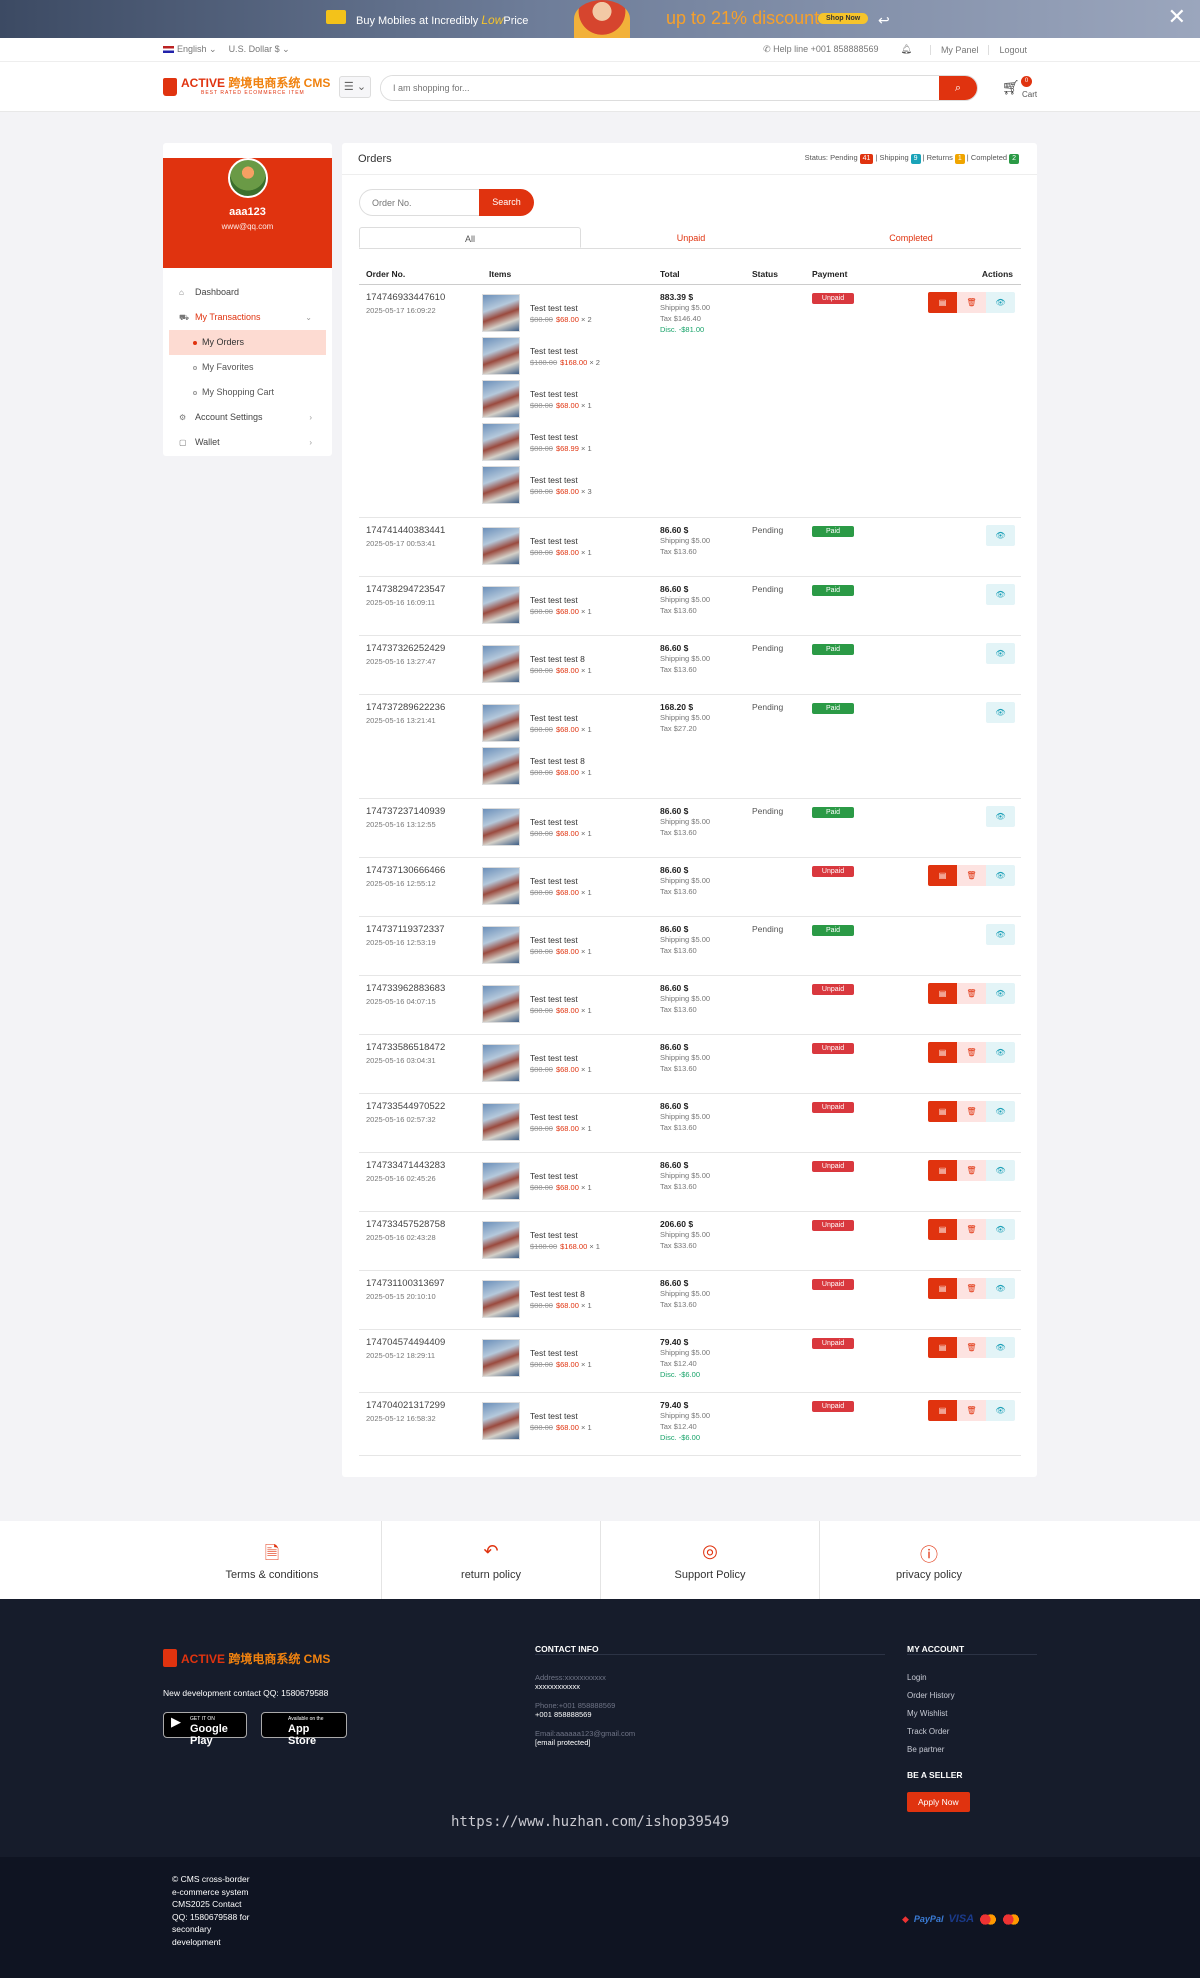 The image size is (1200, 1978). I want to click on apply-now-button: Apply Now, so click(938, 1802).